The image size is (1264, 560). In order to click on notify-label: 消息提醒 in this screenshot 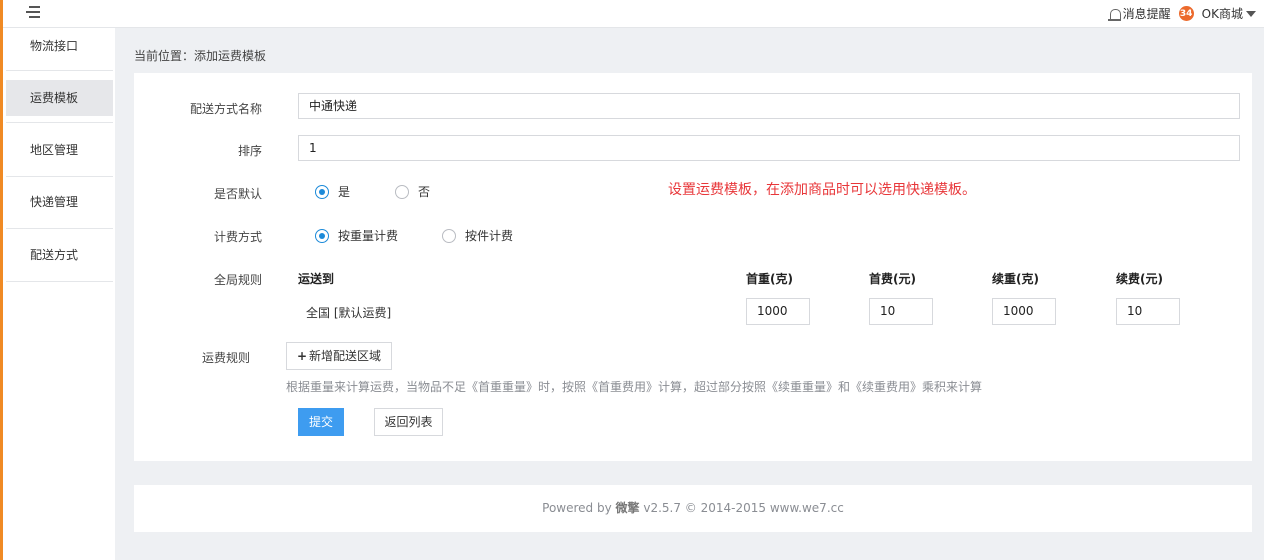, I will do `click(1146, 14)`.